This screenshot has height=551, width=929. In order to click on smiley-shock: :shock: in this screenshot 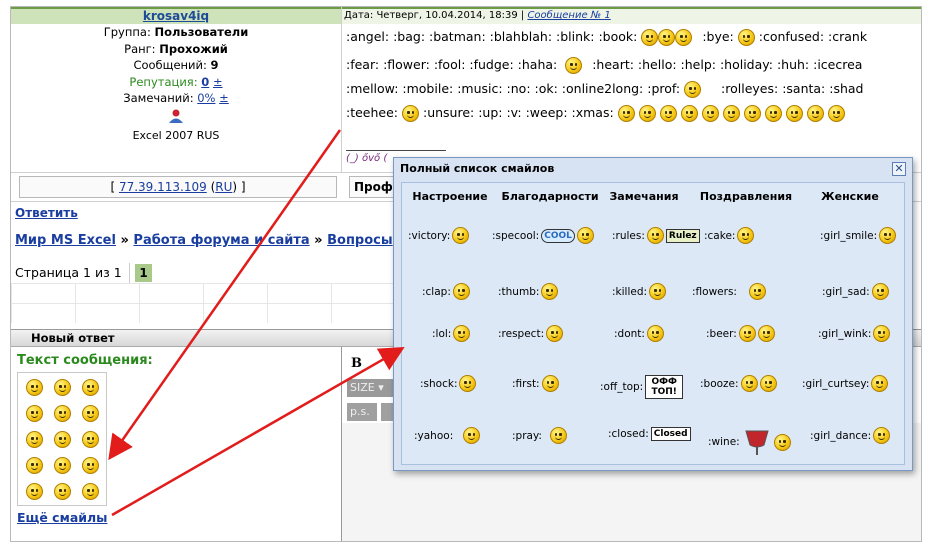, I will do `click(448, 383)`.